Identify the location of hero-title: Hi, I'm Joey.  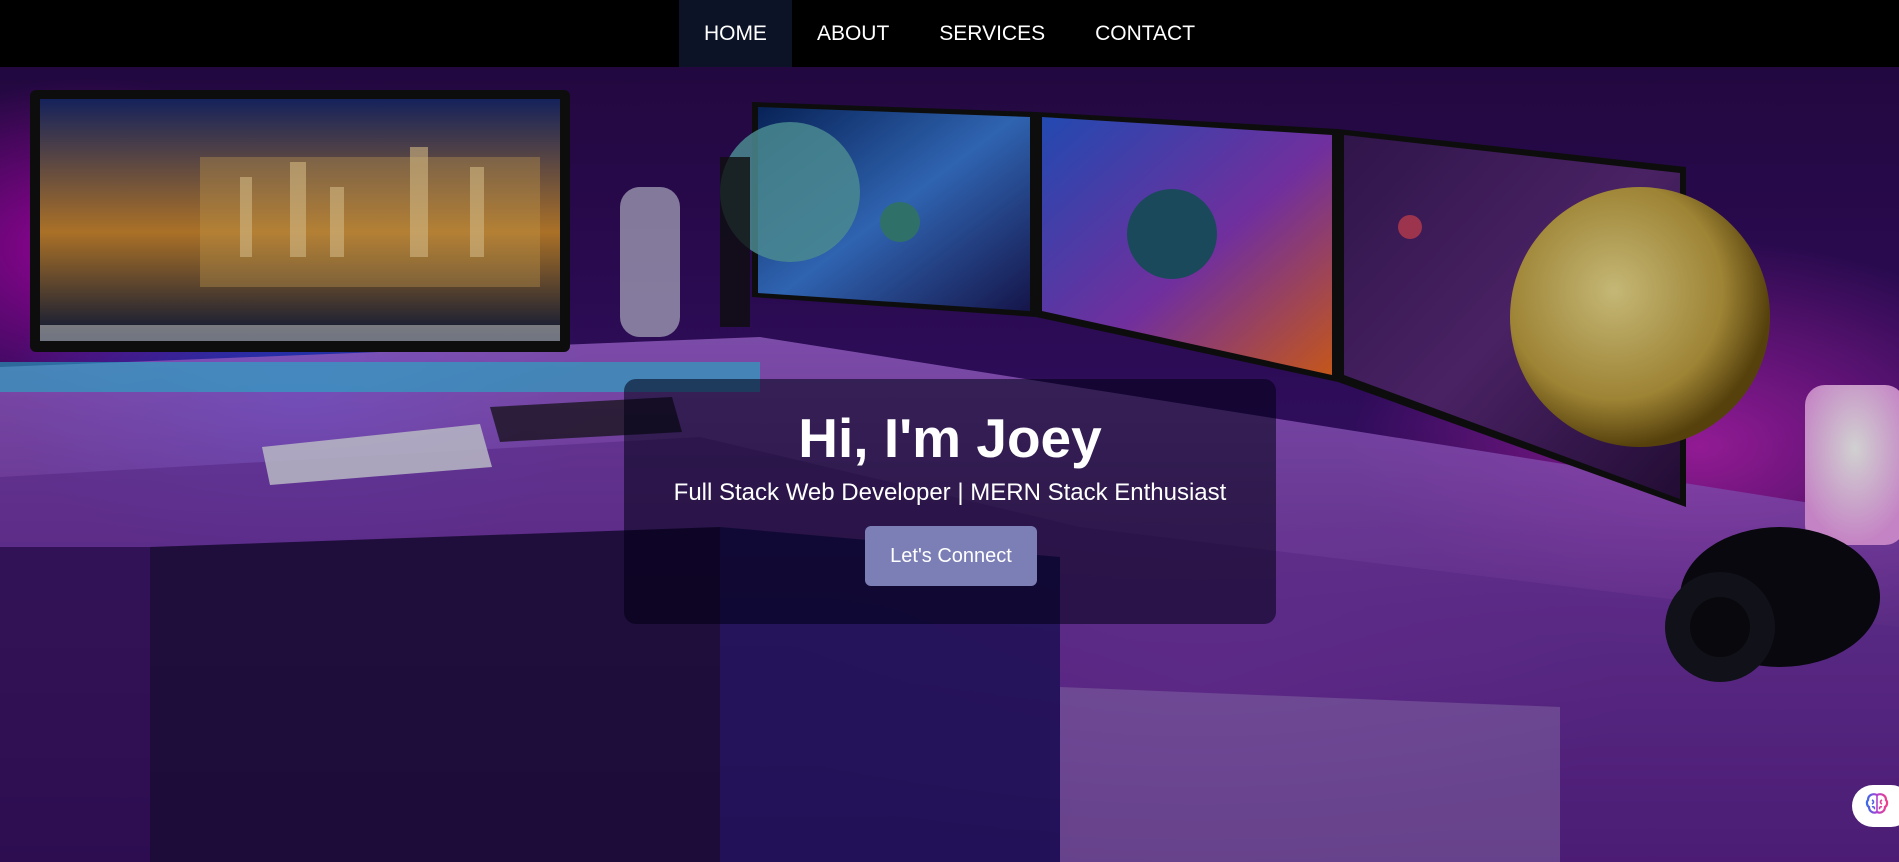
(950, 438).